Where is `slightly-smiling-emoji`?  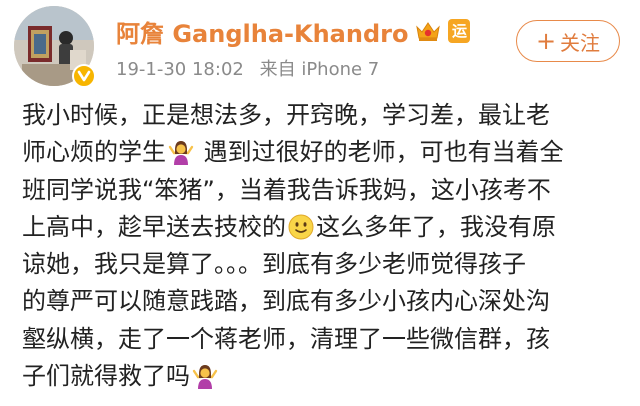
slightly-smiling-emoji is located at coordinates (301, 227).